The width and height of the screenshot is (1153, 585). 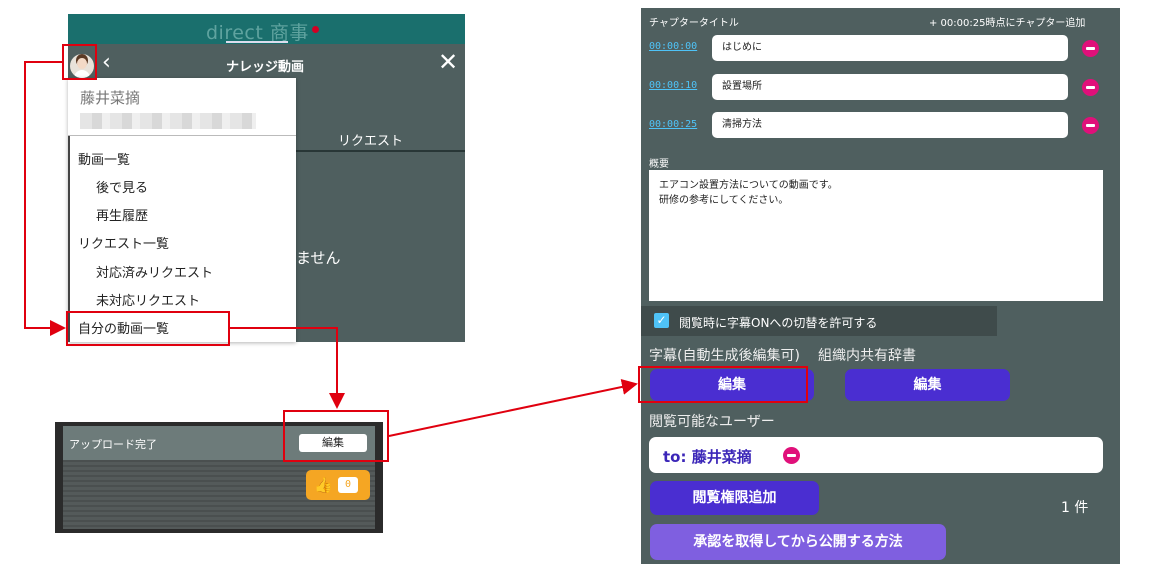 I want to click on arrow-menu-to-card, so click(x=287, y=368).